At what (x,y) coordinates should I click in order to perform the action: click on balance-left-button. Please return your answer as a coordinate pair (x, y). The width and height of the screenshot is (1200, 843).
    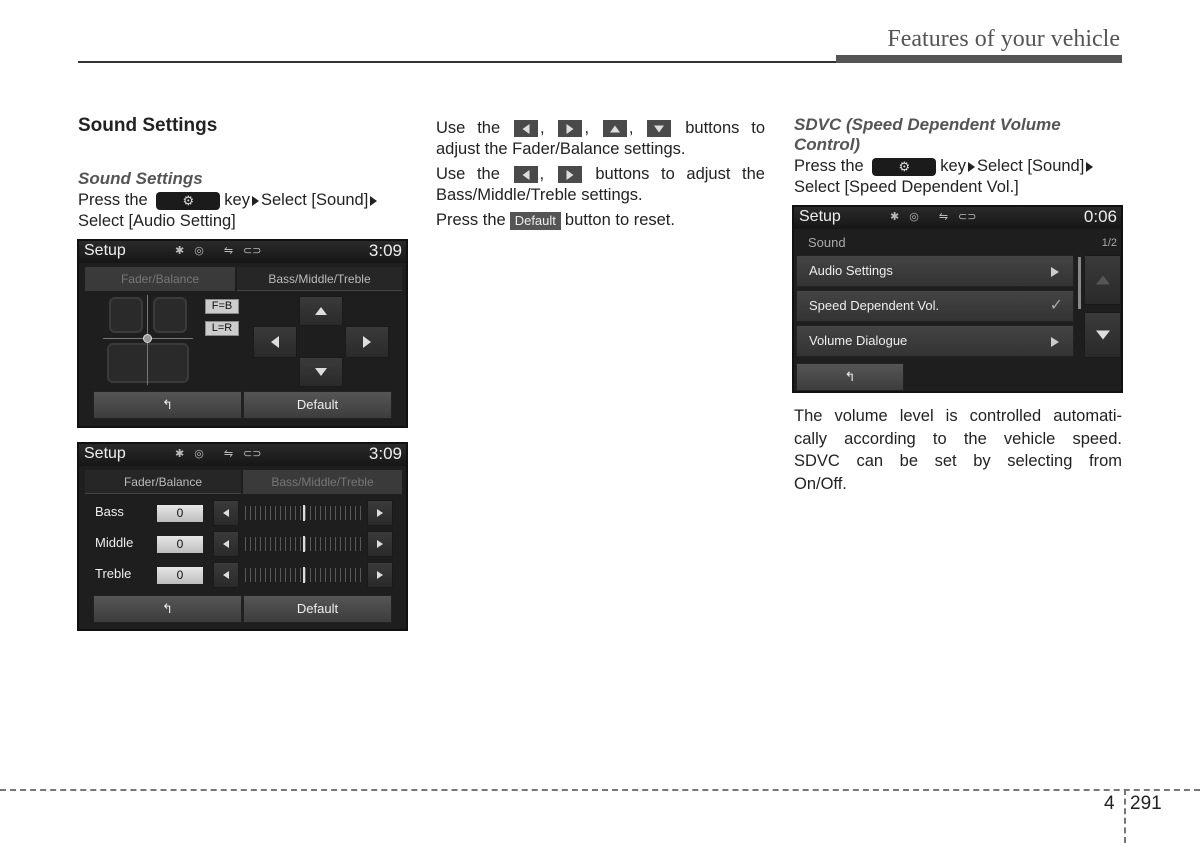
    Looking at the image, I should click on (275, 342).